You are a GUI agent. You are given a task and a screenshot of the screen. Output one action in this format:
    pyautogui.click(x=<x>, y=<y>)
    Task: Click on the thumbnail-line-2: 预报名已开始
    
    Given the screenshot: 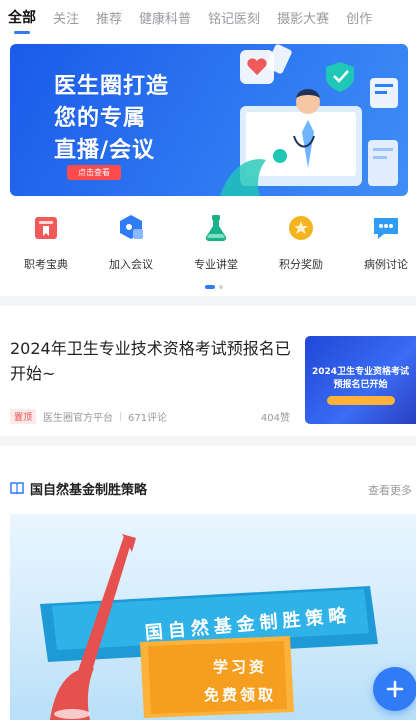 What is the action you would take?
    pyautogui.click(x=360, y=385)
    